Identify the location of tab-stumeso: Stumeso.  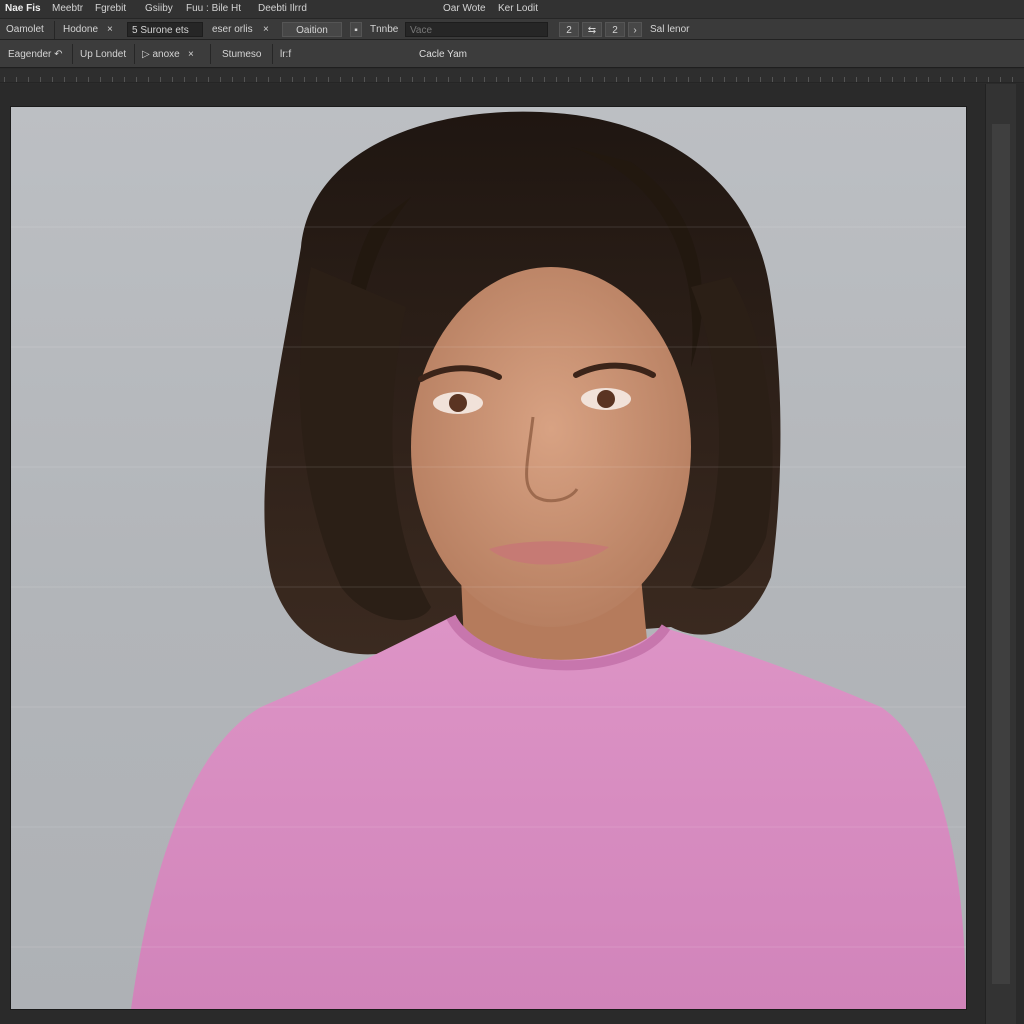
(241, 54).